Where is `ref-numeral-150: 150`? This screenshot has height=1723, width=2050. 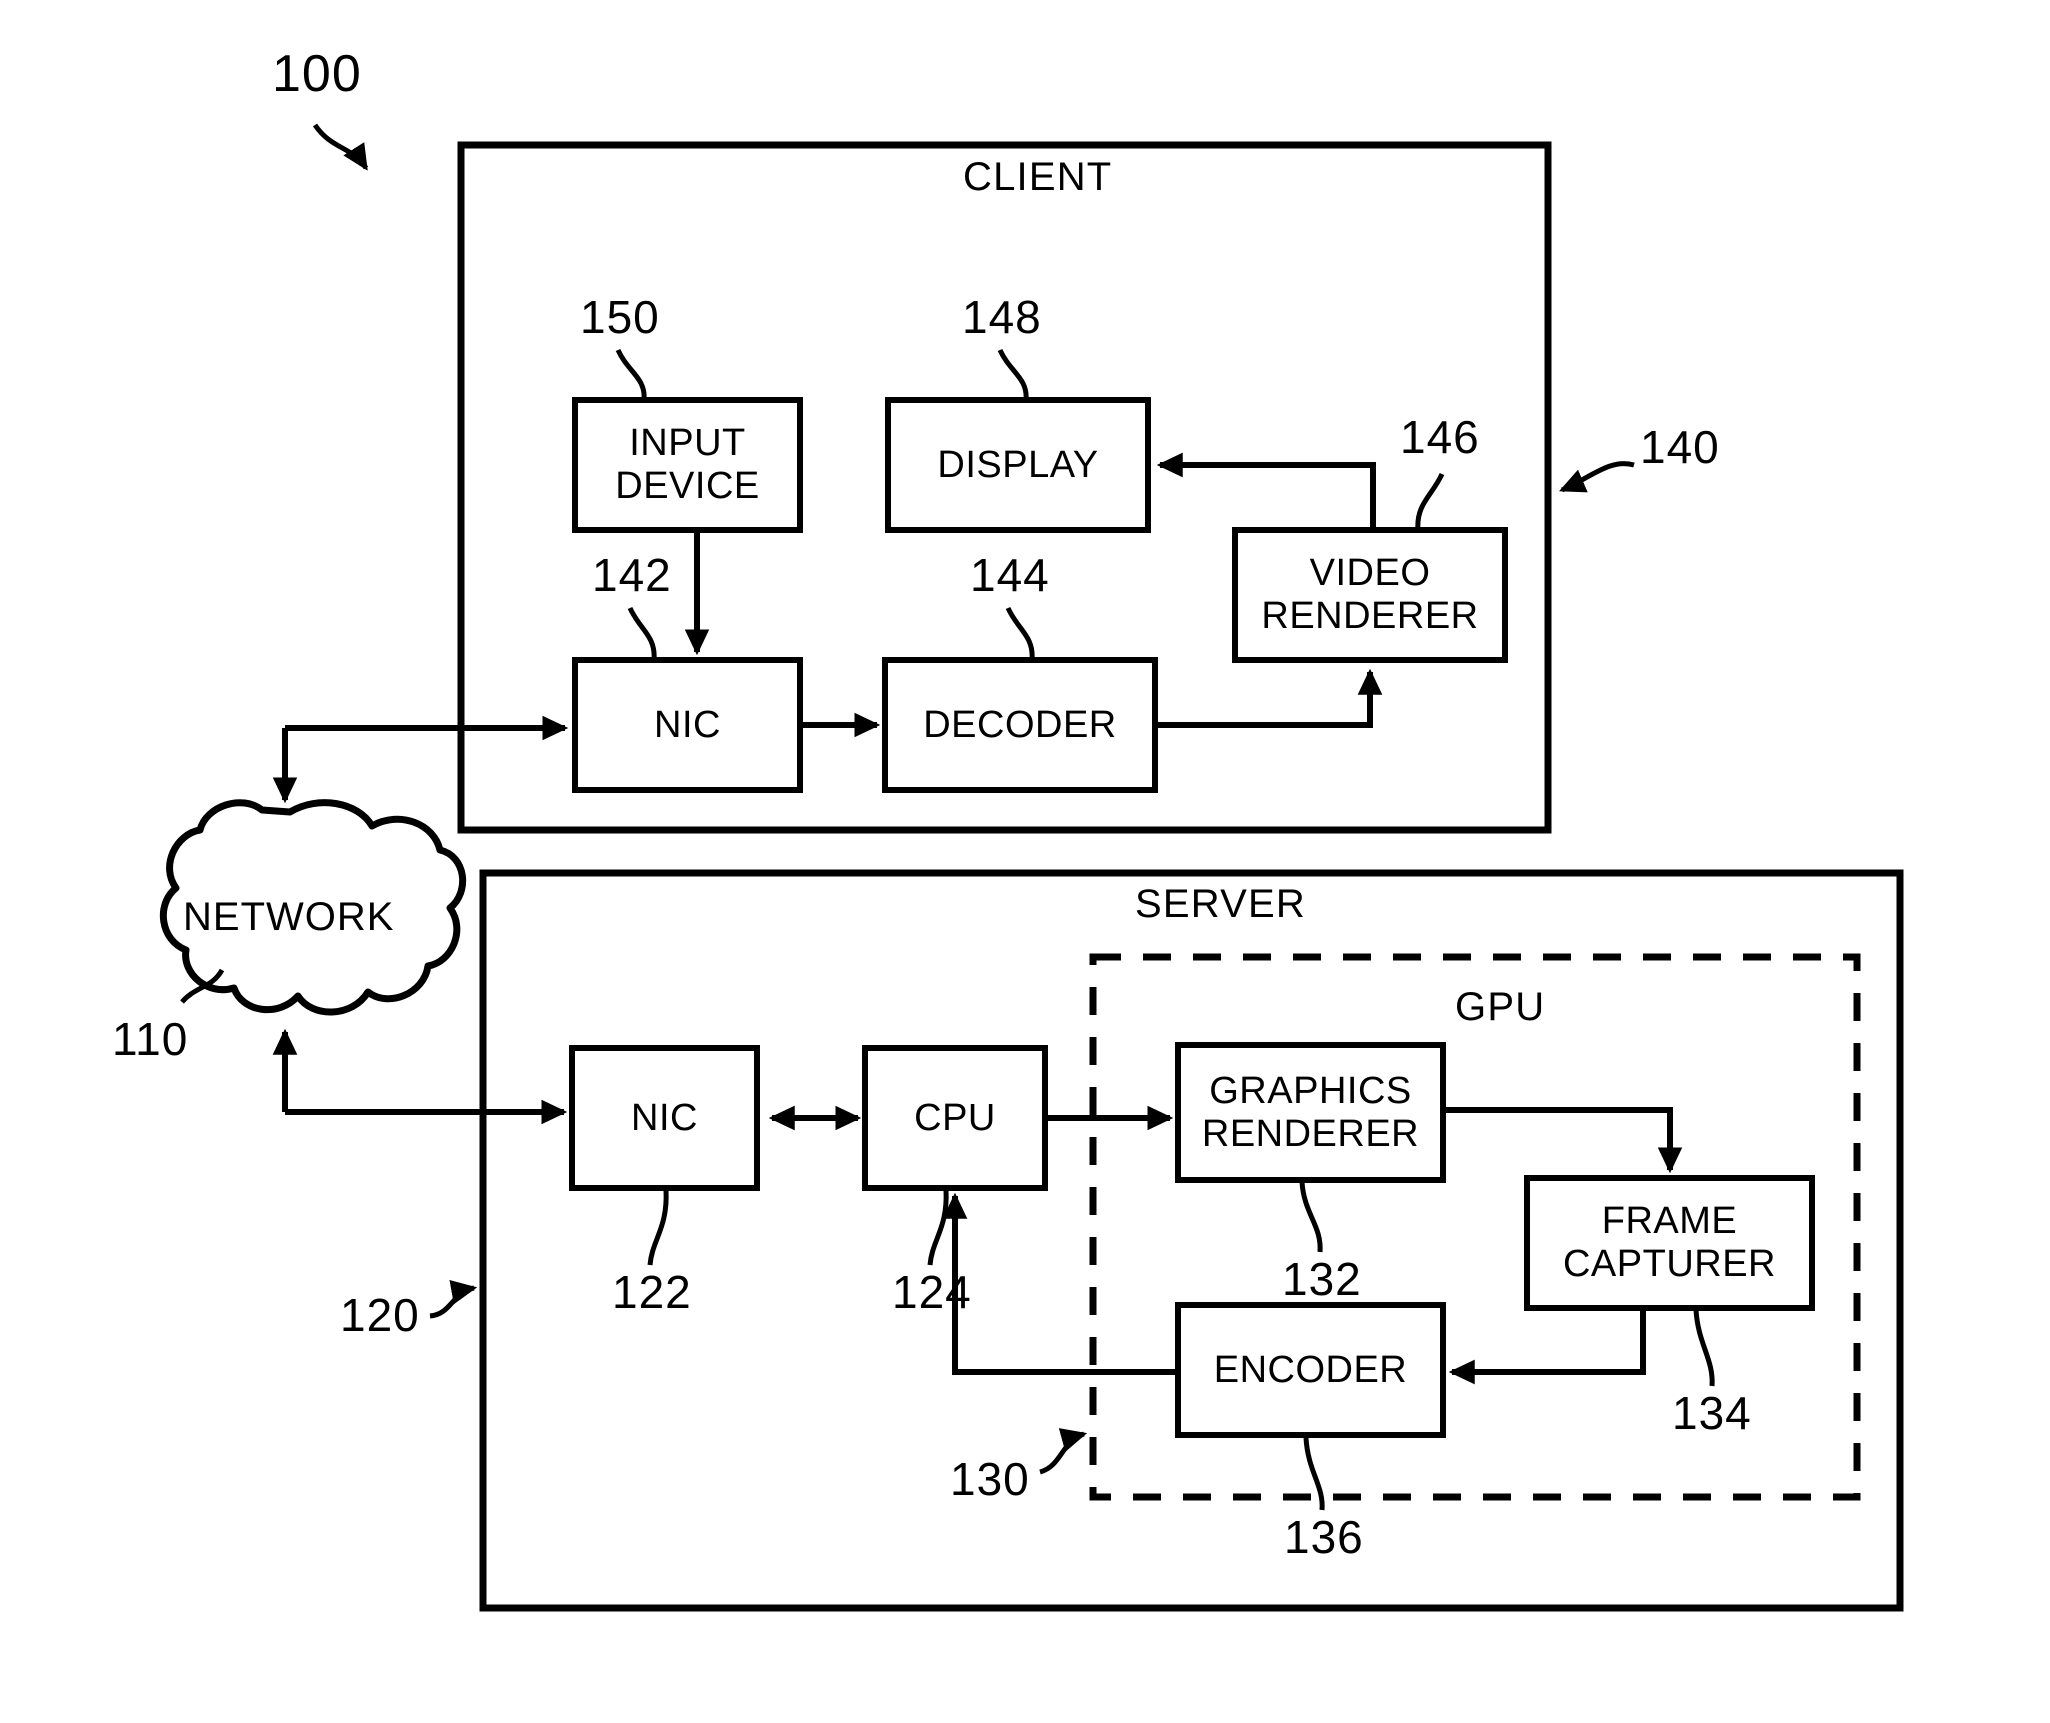 ref-numeral-150: 150 is located at coordinates (620, 317).